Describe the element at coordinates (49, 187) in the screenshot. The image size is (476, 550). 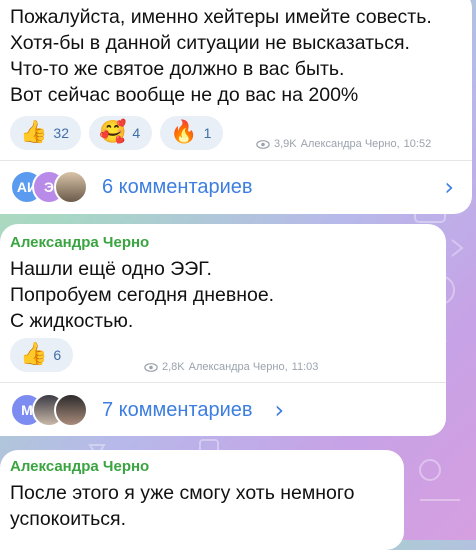
I see `commenter-avatars: АИ Э` at that location.